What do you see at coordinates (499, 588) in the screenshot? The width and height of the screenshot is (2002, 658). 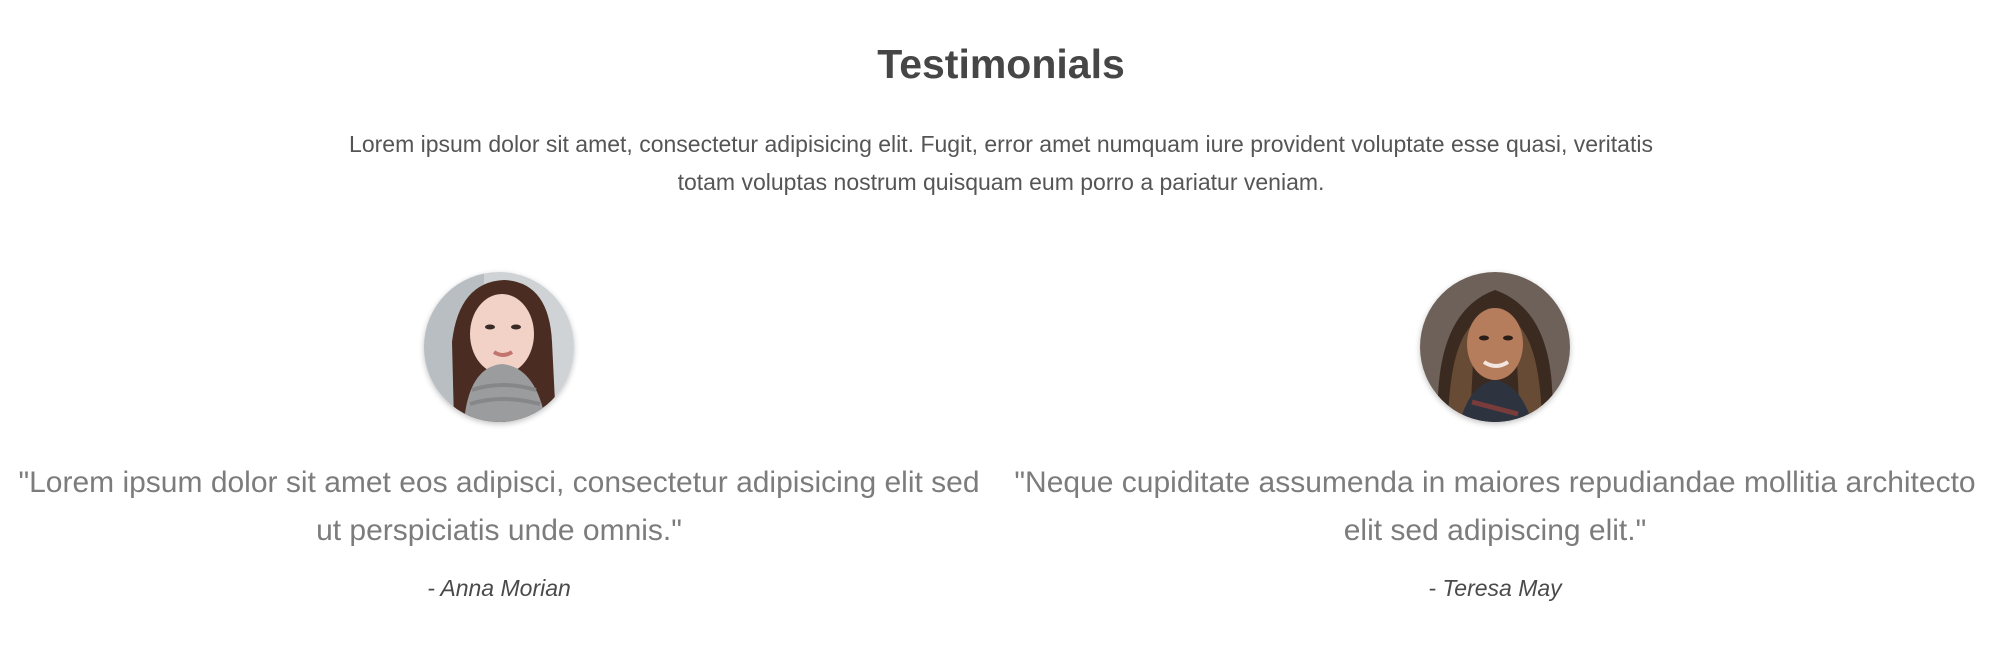 I see `testimonial-author: - Anna Morian` at bounding box center [499, 588].